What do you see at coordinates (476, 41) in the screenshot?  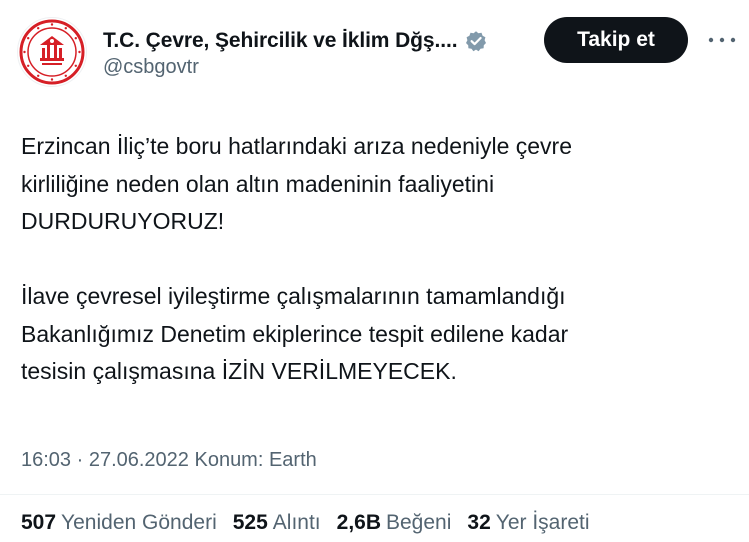 I see `verified-badge-icon` at bounding box center [476, 41].